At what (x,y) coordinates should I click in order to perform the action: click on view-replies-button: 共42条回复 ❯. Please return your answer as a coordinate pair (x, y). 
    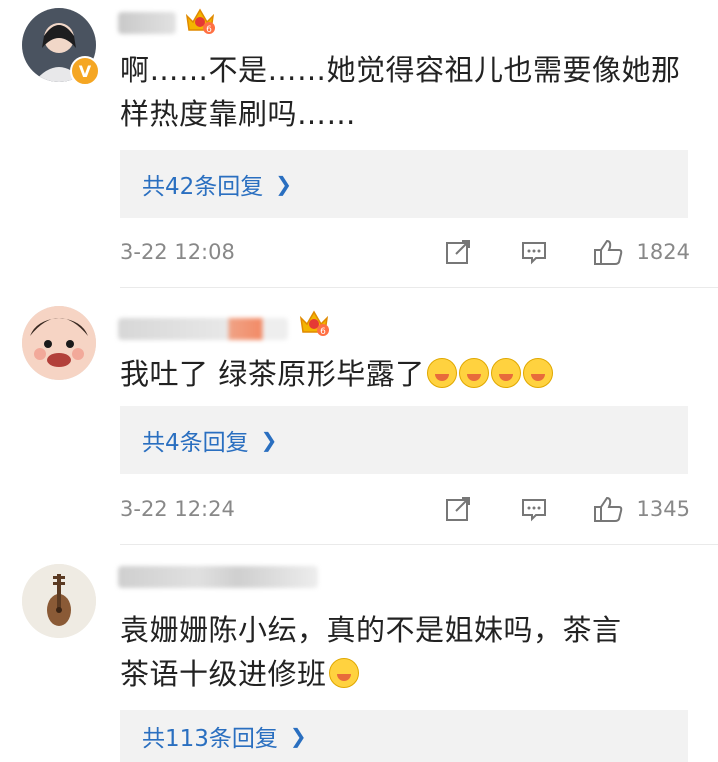
    Looking at the image, I should click on (404, 184).